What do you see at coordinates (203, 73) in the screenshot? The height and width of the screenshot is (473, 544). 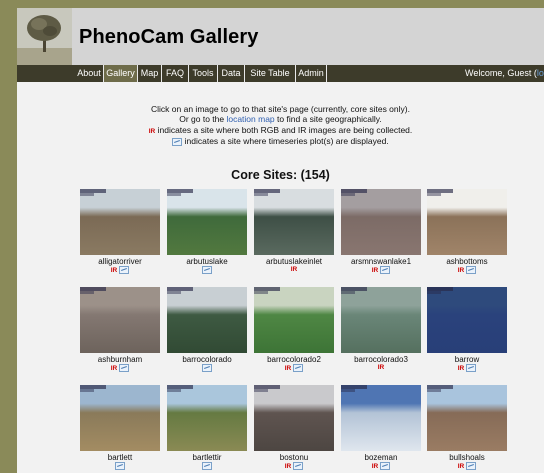 I see `nav-tools: Tools` at bounding box center [203, 73].